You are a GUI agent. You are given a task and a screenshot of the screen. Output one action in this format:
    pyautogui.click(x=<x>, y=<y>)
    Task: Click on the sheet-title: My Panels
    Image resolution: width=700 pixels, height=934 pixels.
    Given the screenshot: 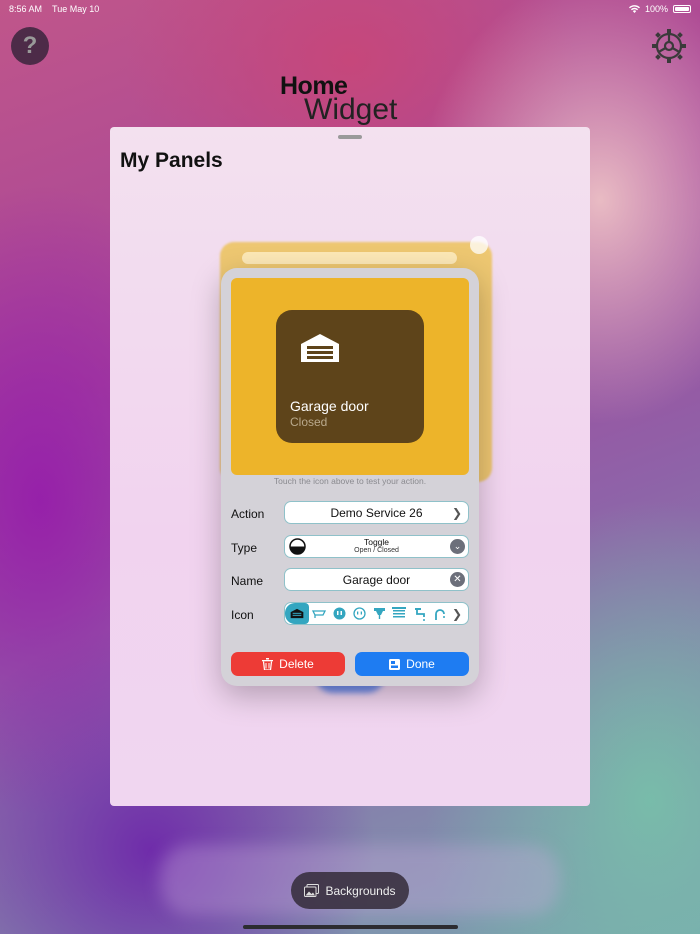 What is the action you would take?
    pyautogui.click(x=171, y=160)
    